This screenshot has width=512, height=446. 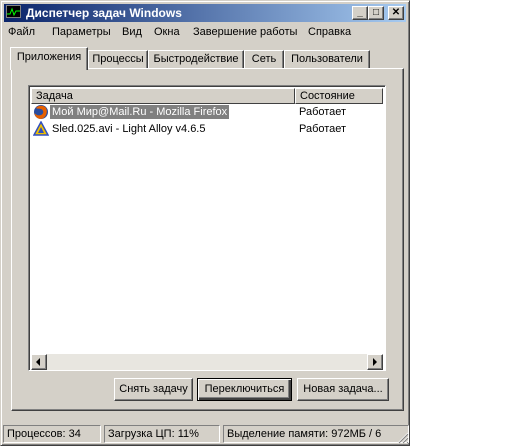 I want to click on column-header-status: Состояние, so click(x=339, y=96).